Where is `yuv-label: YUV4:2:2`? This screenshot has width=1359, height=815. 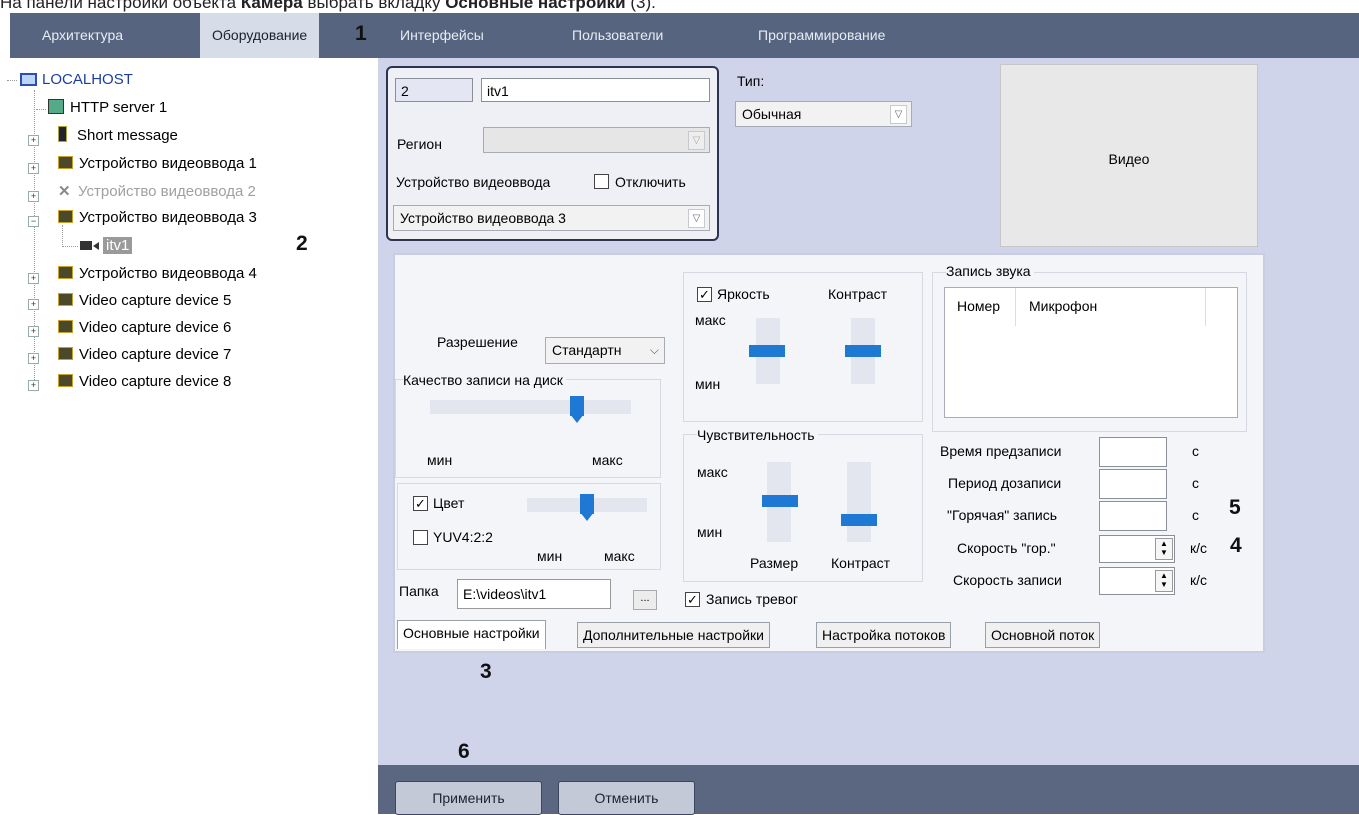
yuv-label: YUV4:2:2 is located at coordinates (463, 537).